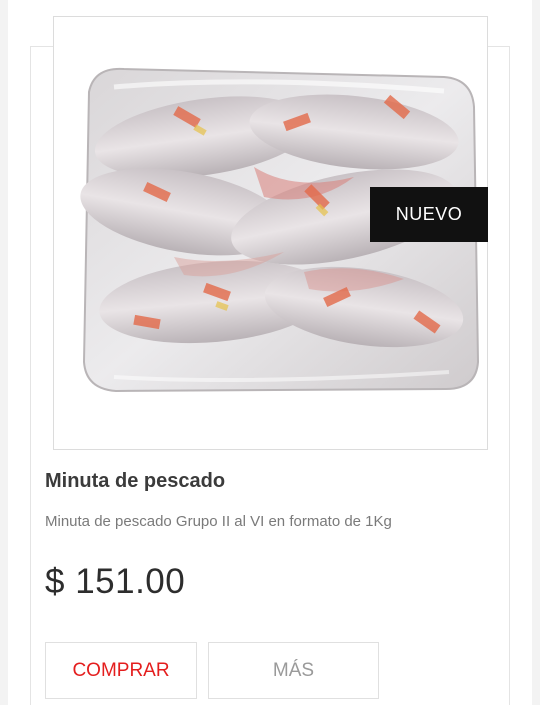  I want to click on buy-button: COMPRAR, so click(121, 670).